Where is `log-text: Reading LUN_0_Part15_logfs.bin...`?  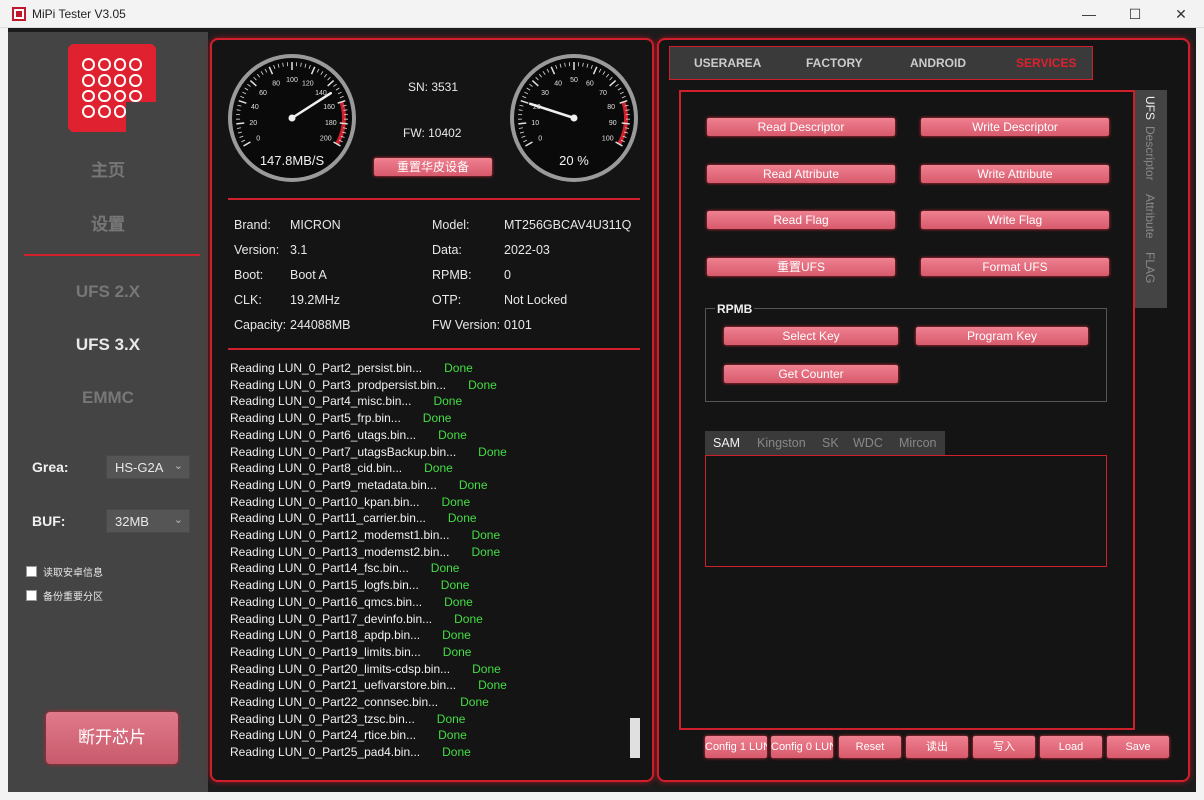
log-text: Reading LUN_0_Part15_logfs.bin... is located at coordinates (324, 585).